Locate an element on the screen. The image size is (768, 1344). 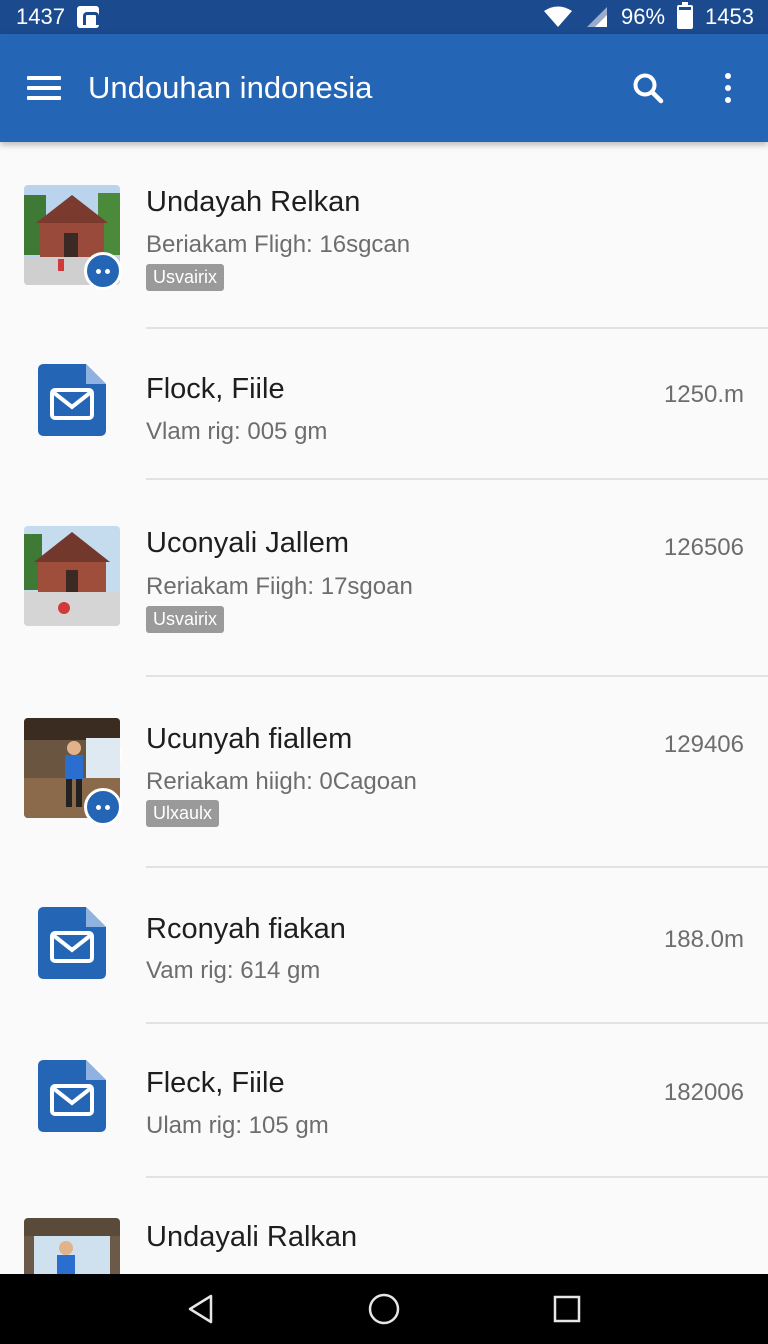
back-button is located at coordinates (201, 1309).